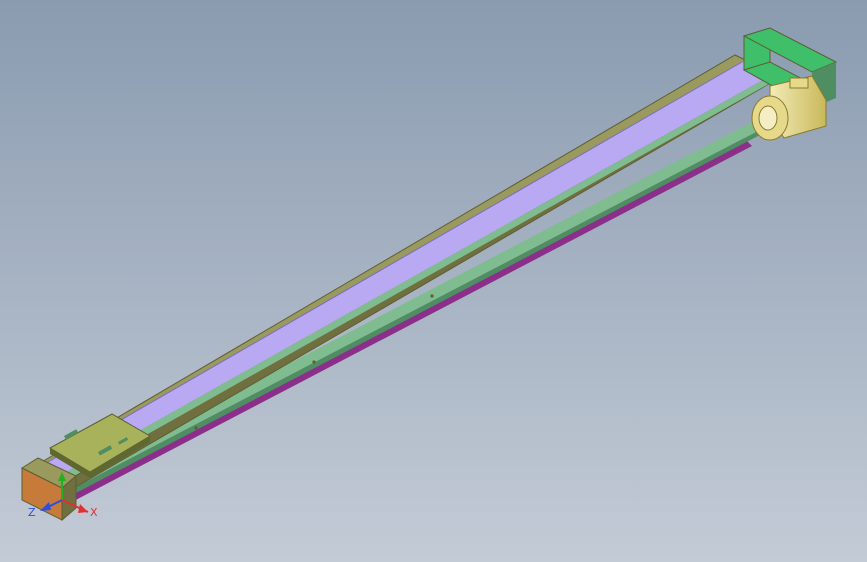 This screenshot has height=562, width=867. Describe the element at coordinates (799, 83) in the screenshot. I see `motor-connector` at that location.